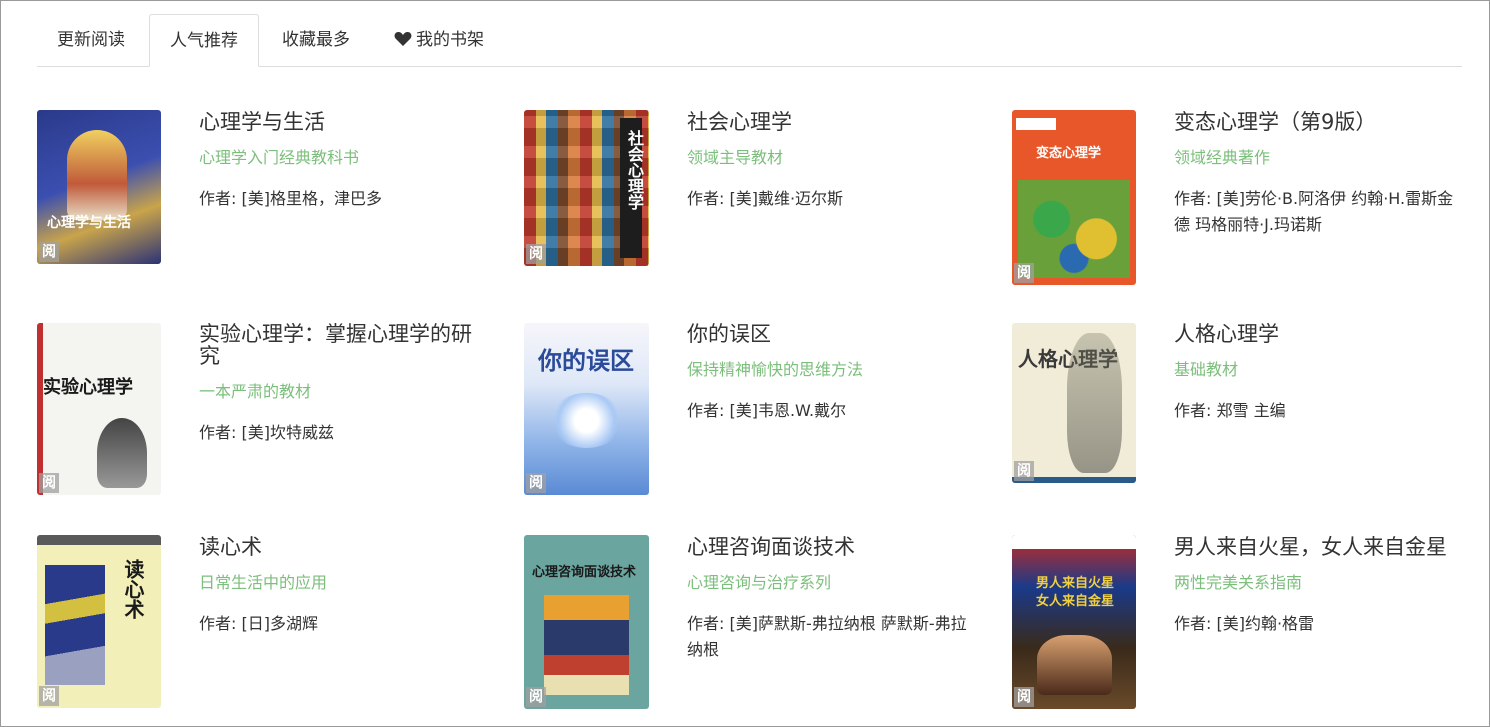 Image resolution: width=1490 pixels, height=727 pixels. Describe the element at coordinates (735, 157) in the screenshot. I see `book-subtitle: 领域主导教材` at that location.